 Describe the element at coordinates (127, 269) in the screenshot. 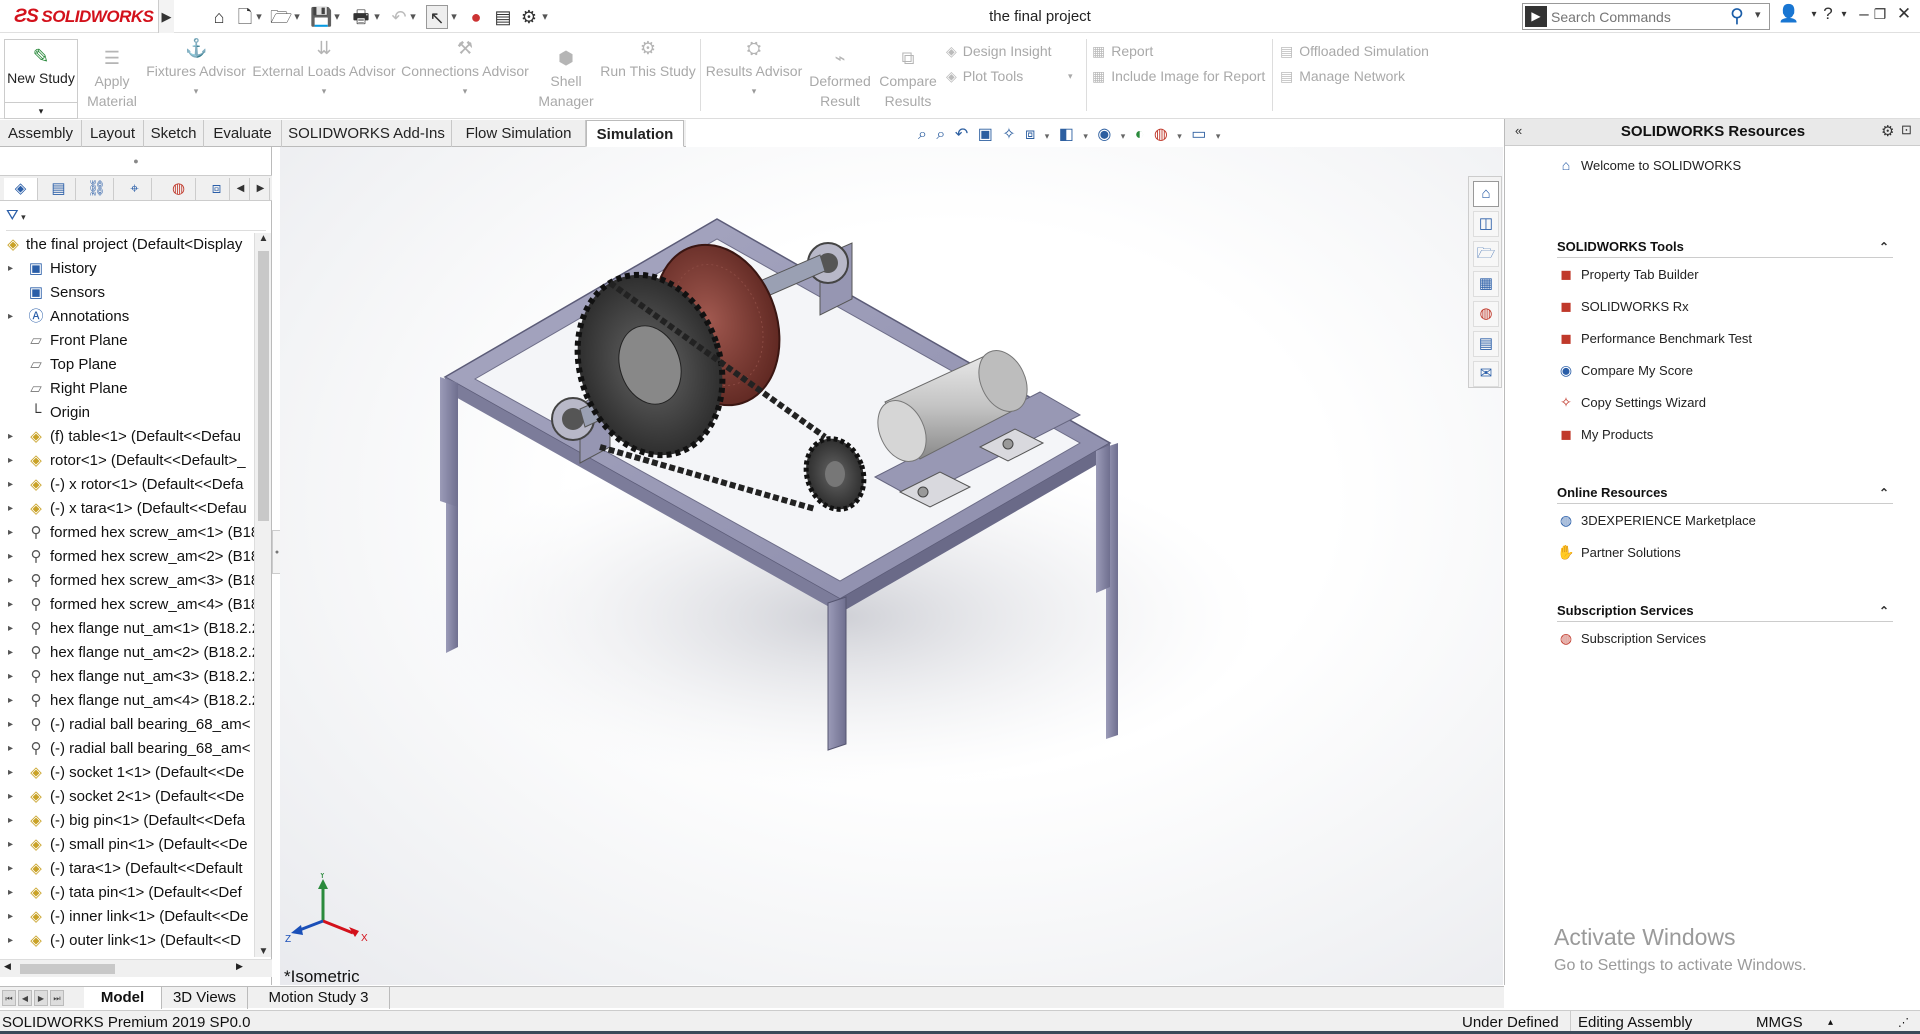

I see `tree-item: ▸ ▣ History` at that location.